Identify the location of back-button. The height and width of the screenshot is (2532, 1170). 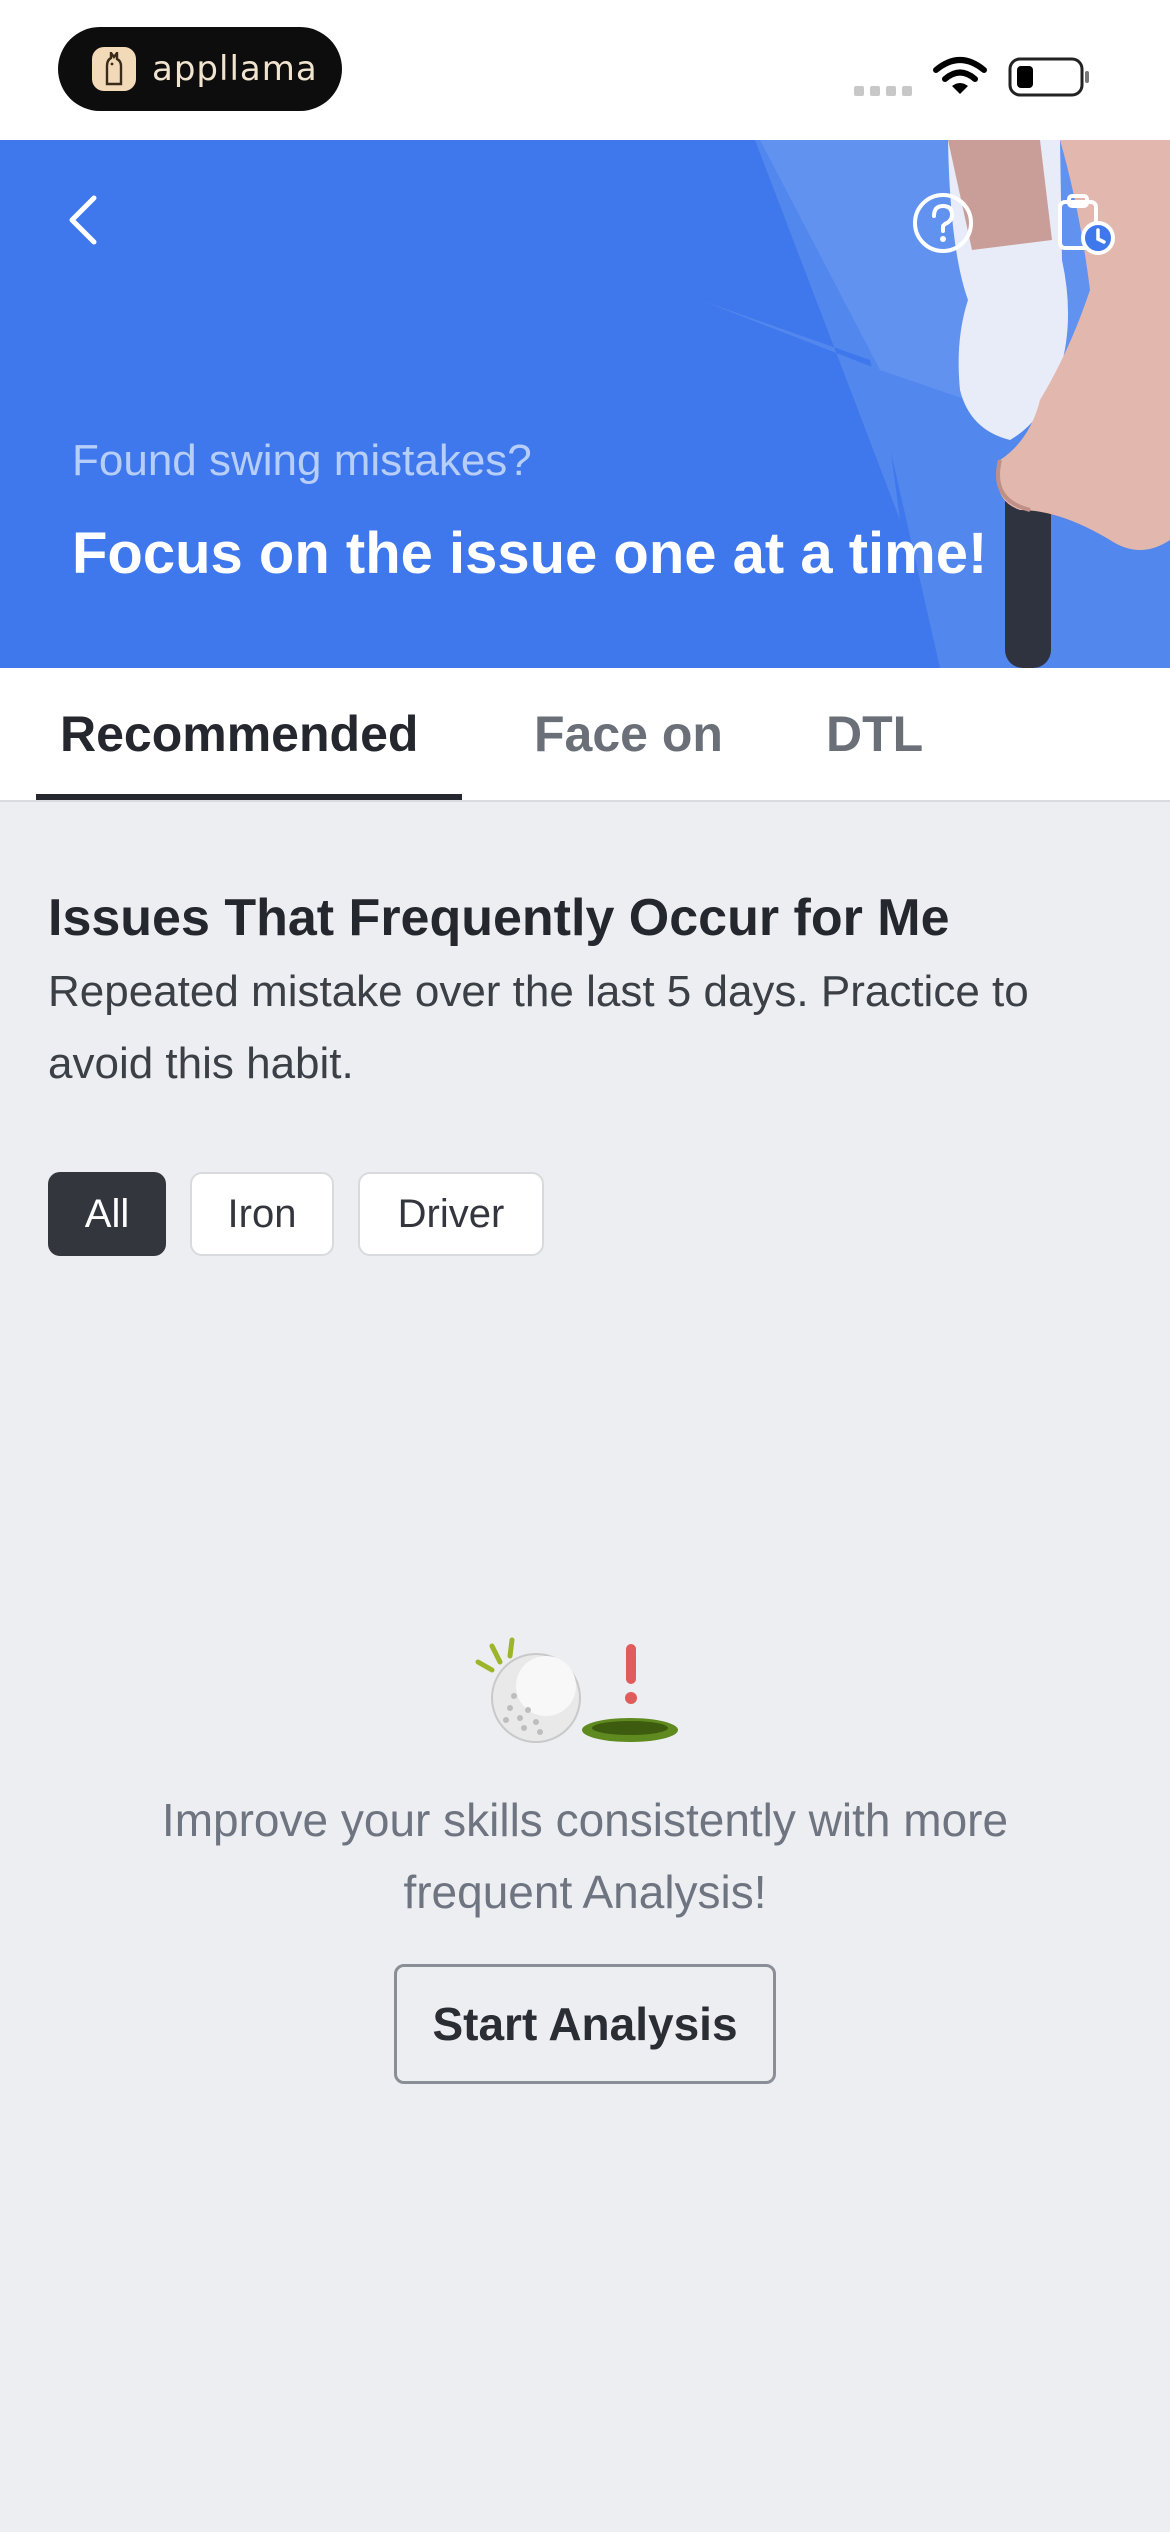
(86, 220).